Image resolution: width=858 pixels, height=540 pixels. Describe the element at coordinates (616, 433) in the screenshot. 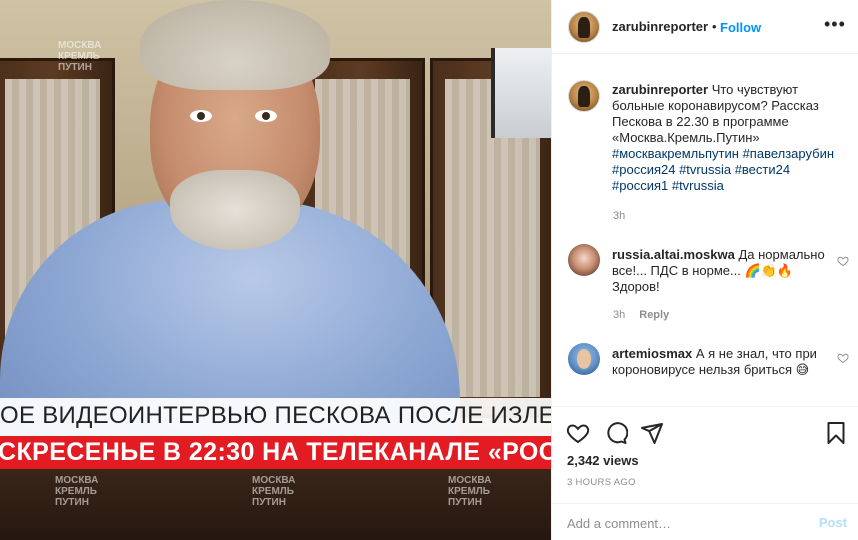

I see `comment-icon` at that location.